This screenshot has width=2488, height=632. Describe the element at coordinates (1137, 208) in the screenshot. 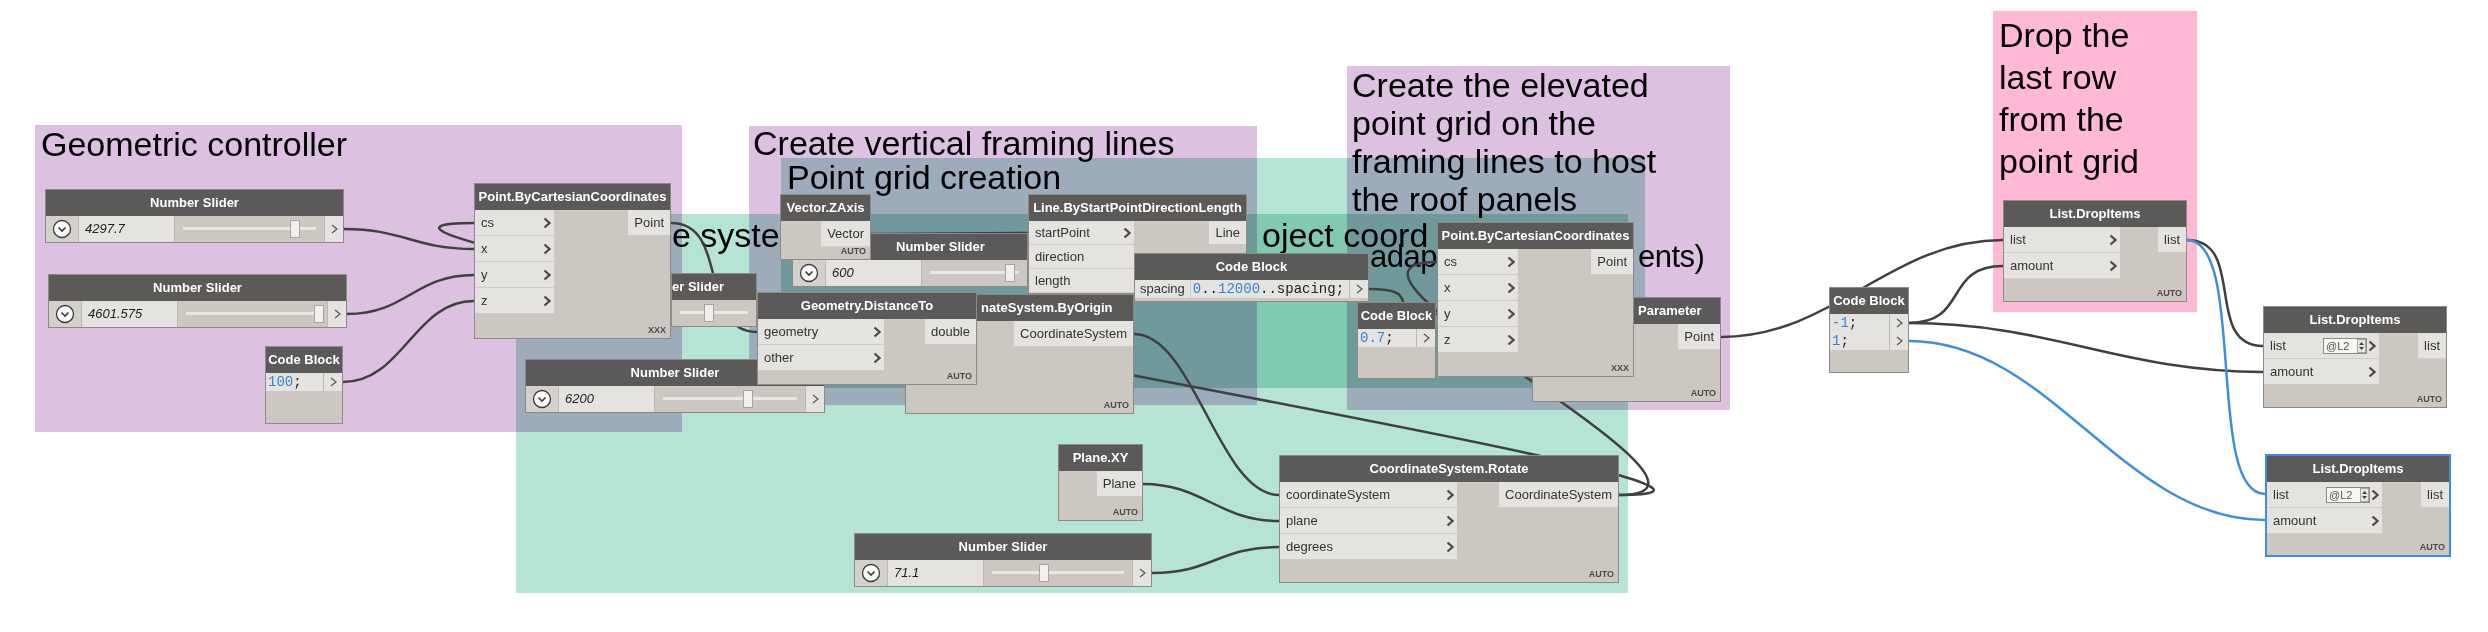

I see `node-title: Line.ByStartPointDirectionLength` at that location.